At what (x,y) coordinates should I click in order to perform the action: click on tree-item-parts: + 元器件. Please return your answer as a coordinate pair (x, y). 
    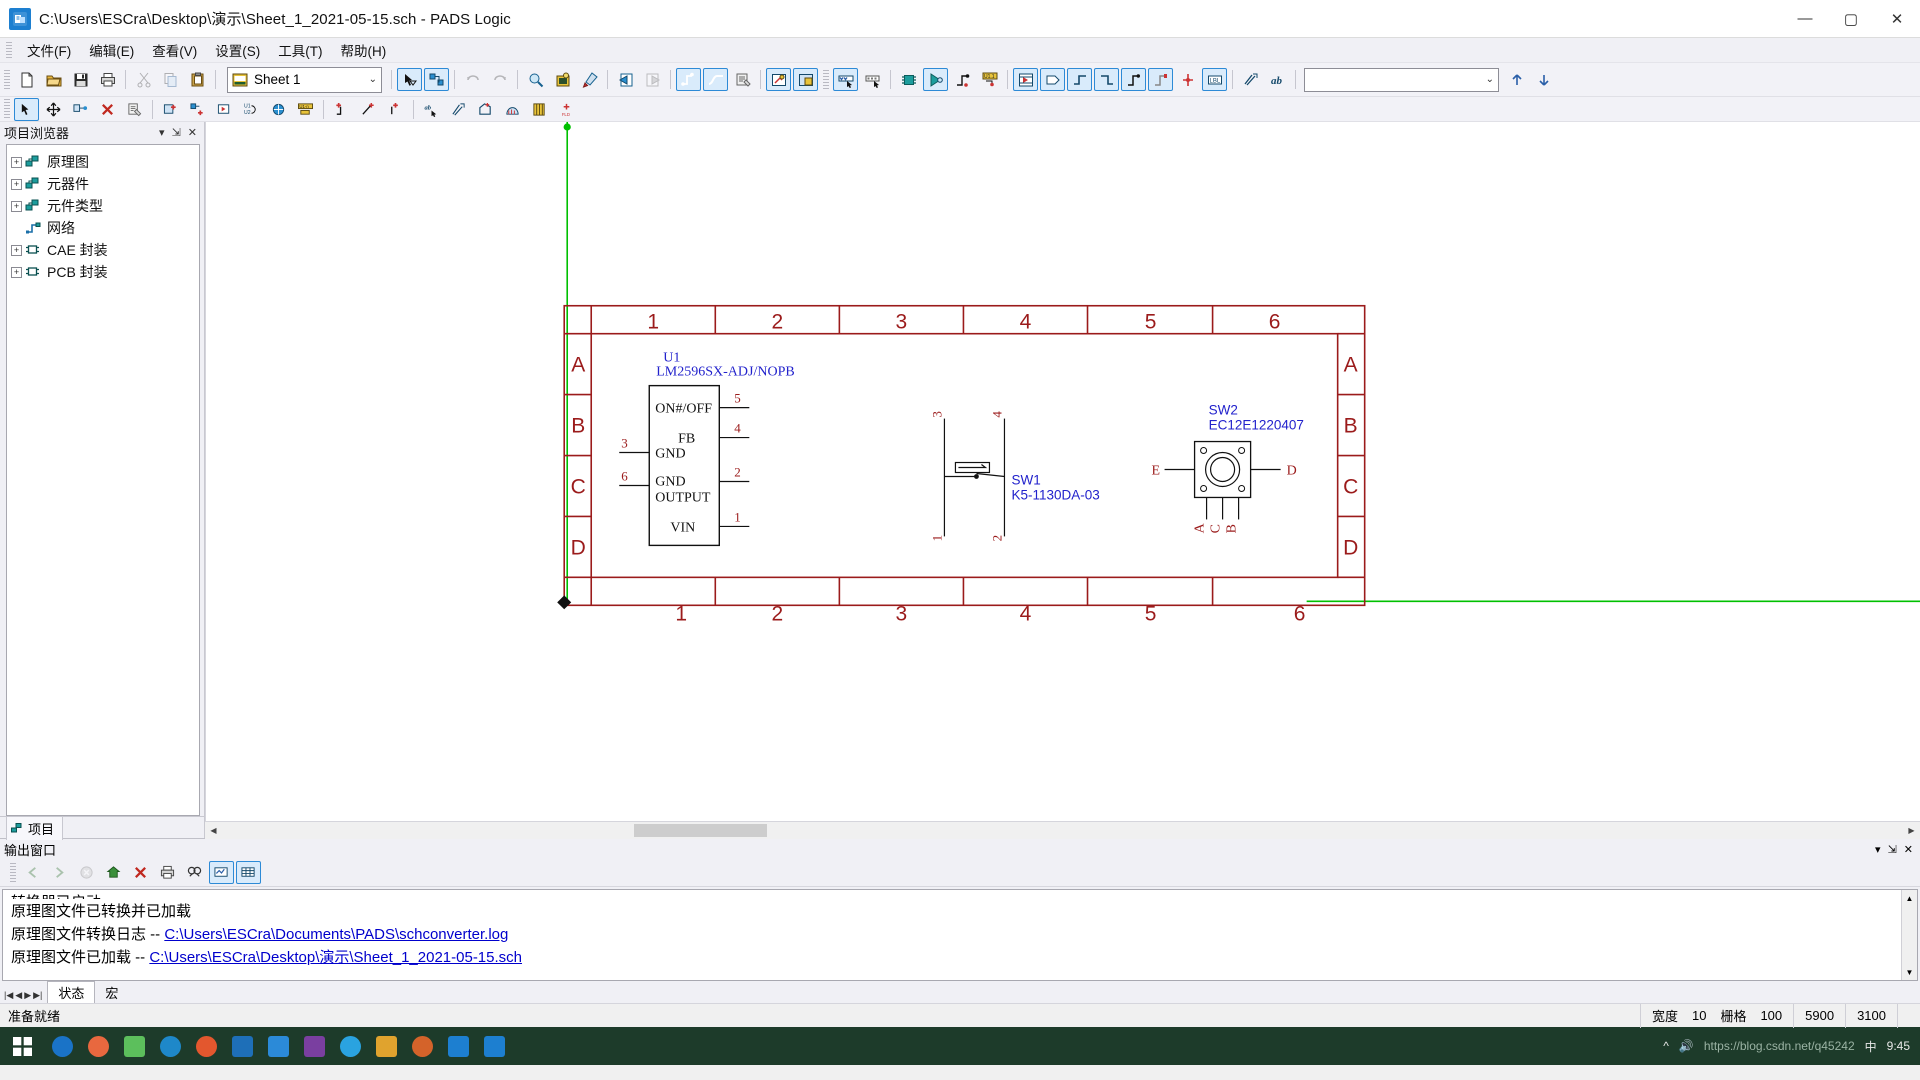
    Looking at the image, I should click on (103, 184).